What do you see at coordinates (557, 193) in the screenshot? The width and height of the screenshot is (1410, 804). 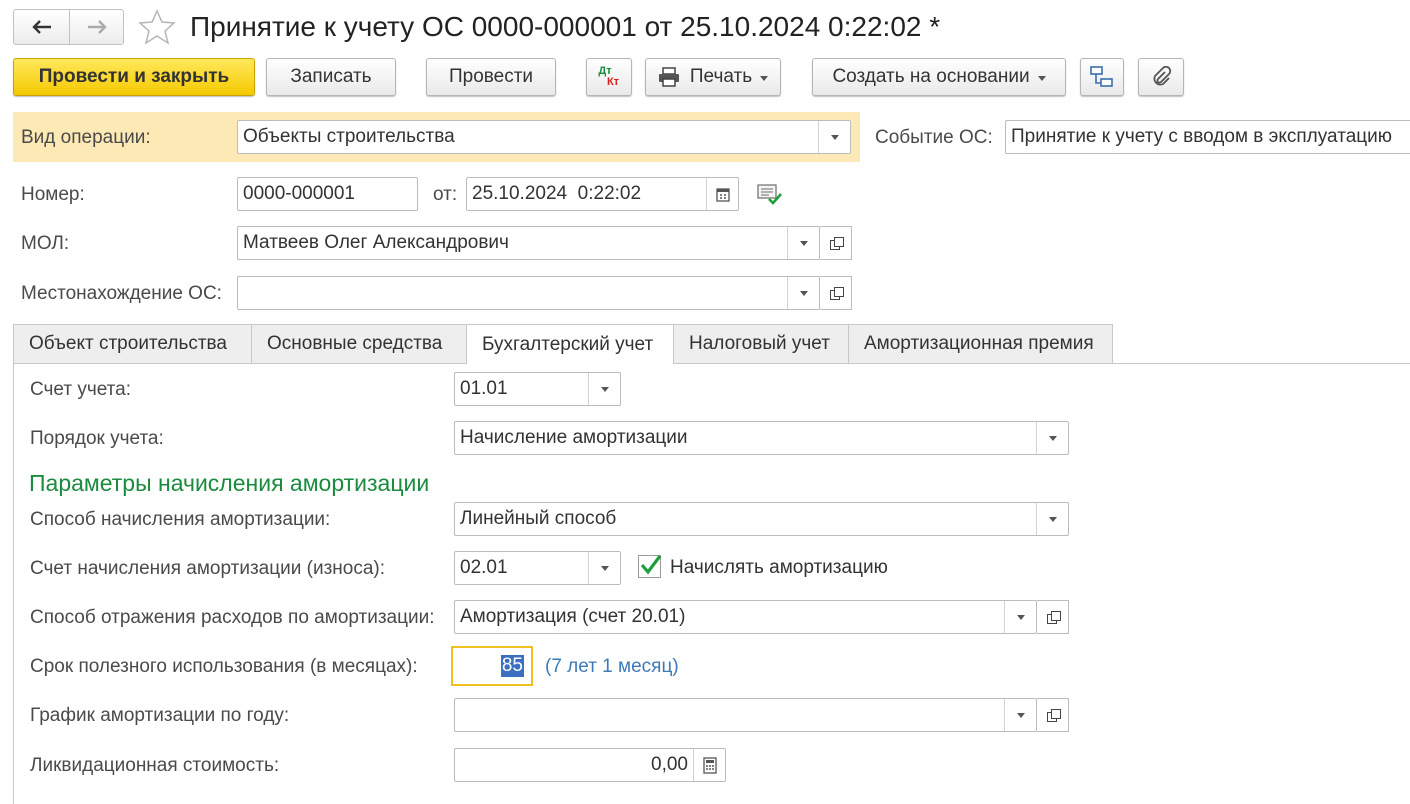 I see `date-value: 25.10.2024 0:22:02` at bounding box center [557, 193].